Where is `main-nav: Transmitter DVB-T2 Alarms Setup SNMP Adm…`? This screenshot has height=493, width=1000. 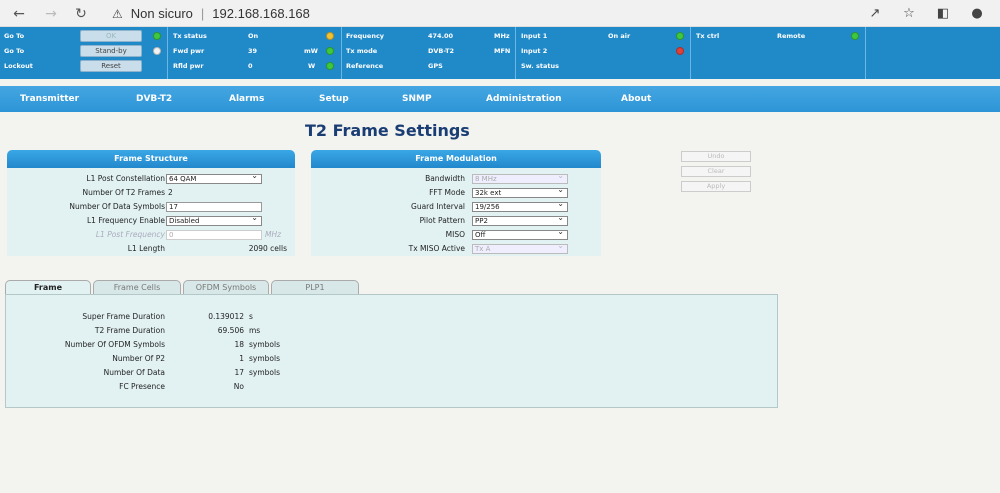 main-nav: Transmitter DVB-T2 Alarms Setup SNMP Adm… is located at coordinates (500, 99).